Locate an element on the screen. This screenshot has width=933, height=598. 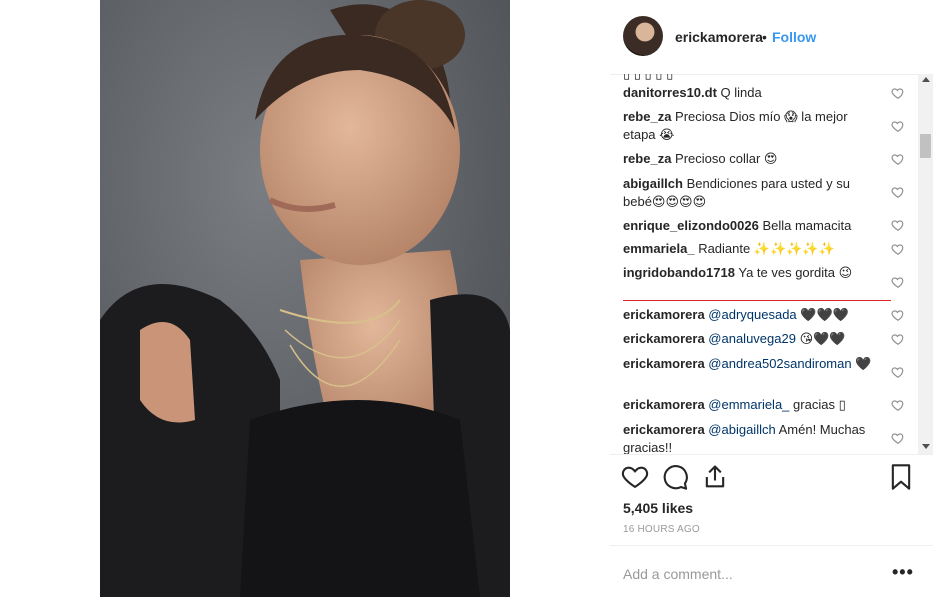
comment-item: ingridobando1718 Ya te ves gordita 😉 is located at coordinates (751, 273).